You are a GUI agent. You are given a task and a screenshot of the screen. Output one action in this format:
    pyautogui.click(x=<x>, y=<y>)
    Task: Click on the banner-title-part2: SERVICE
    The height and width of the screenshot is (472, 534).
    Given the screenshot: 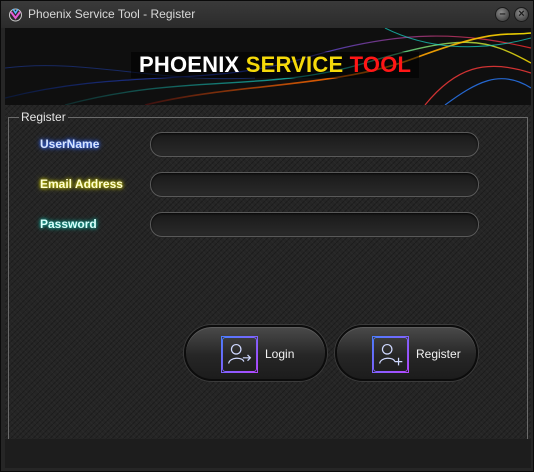 What is the action you would take?
    pyautogui.click(x=294, y=64)
    